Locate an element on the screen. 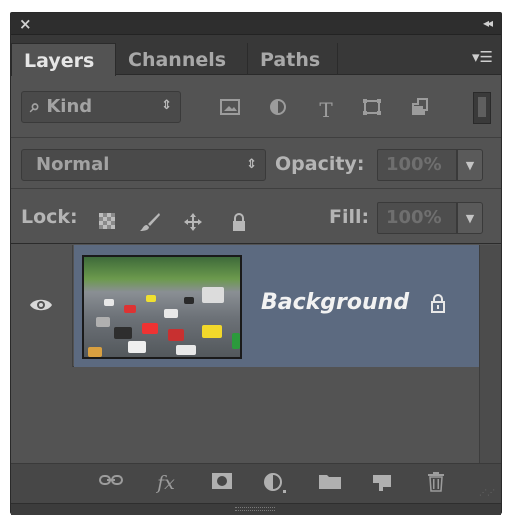 Image resolution: width=507 pixels, height=516 pixels. layer-thumbnail is located at coordinates (162, 307).